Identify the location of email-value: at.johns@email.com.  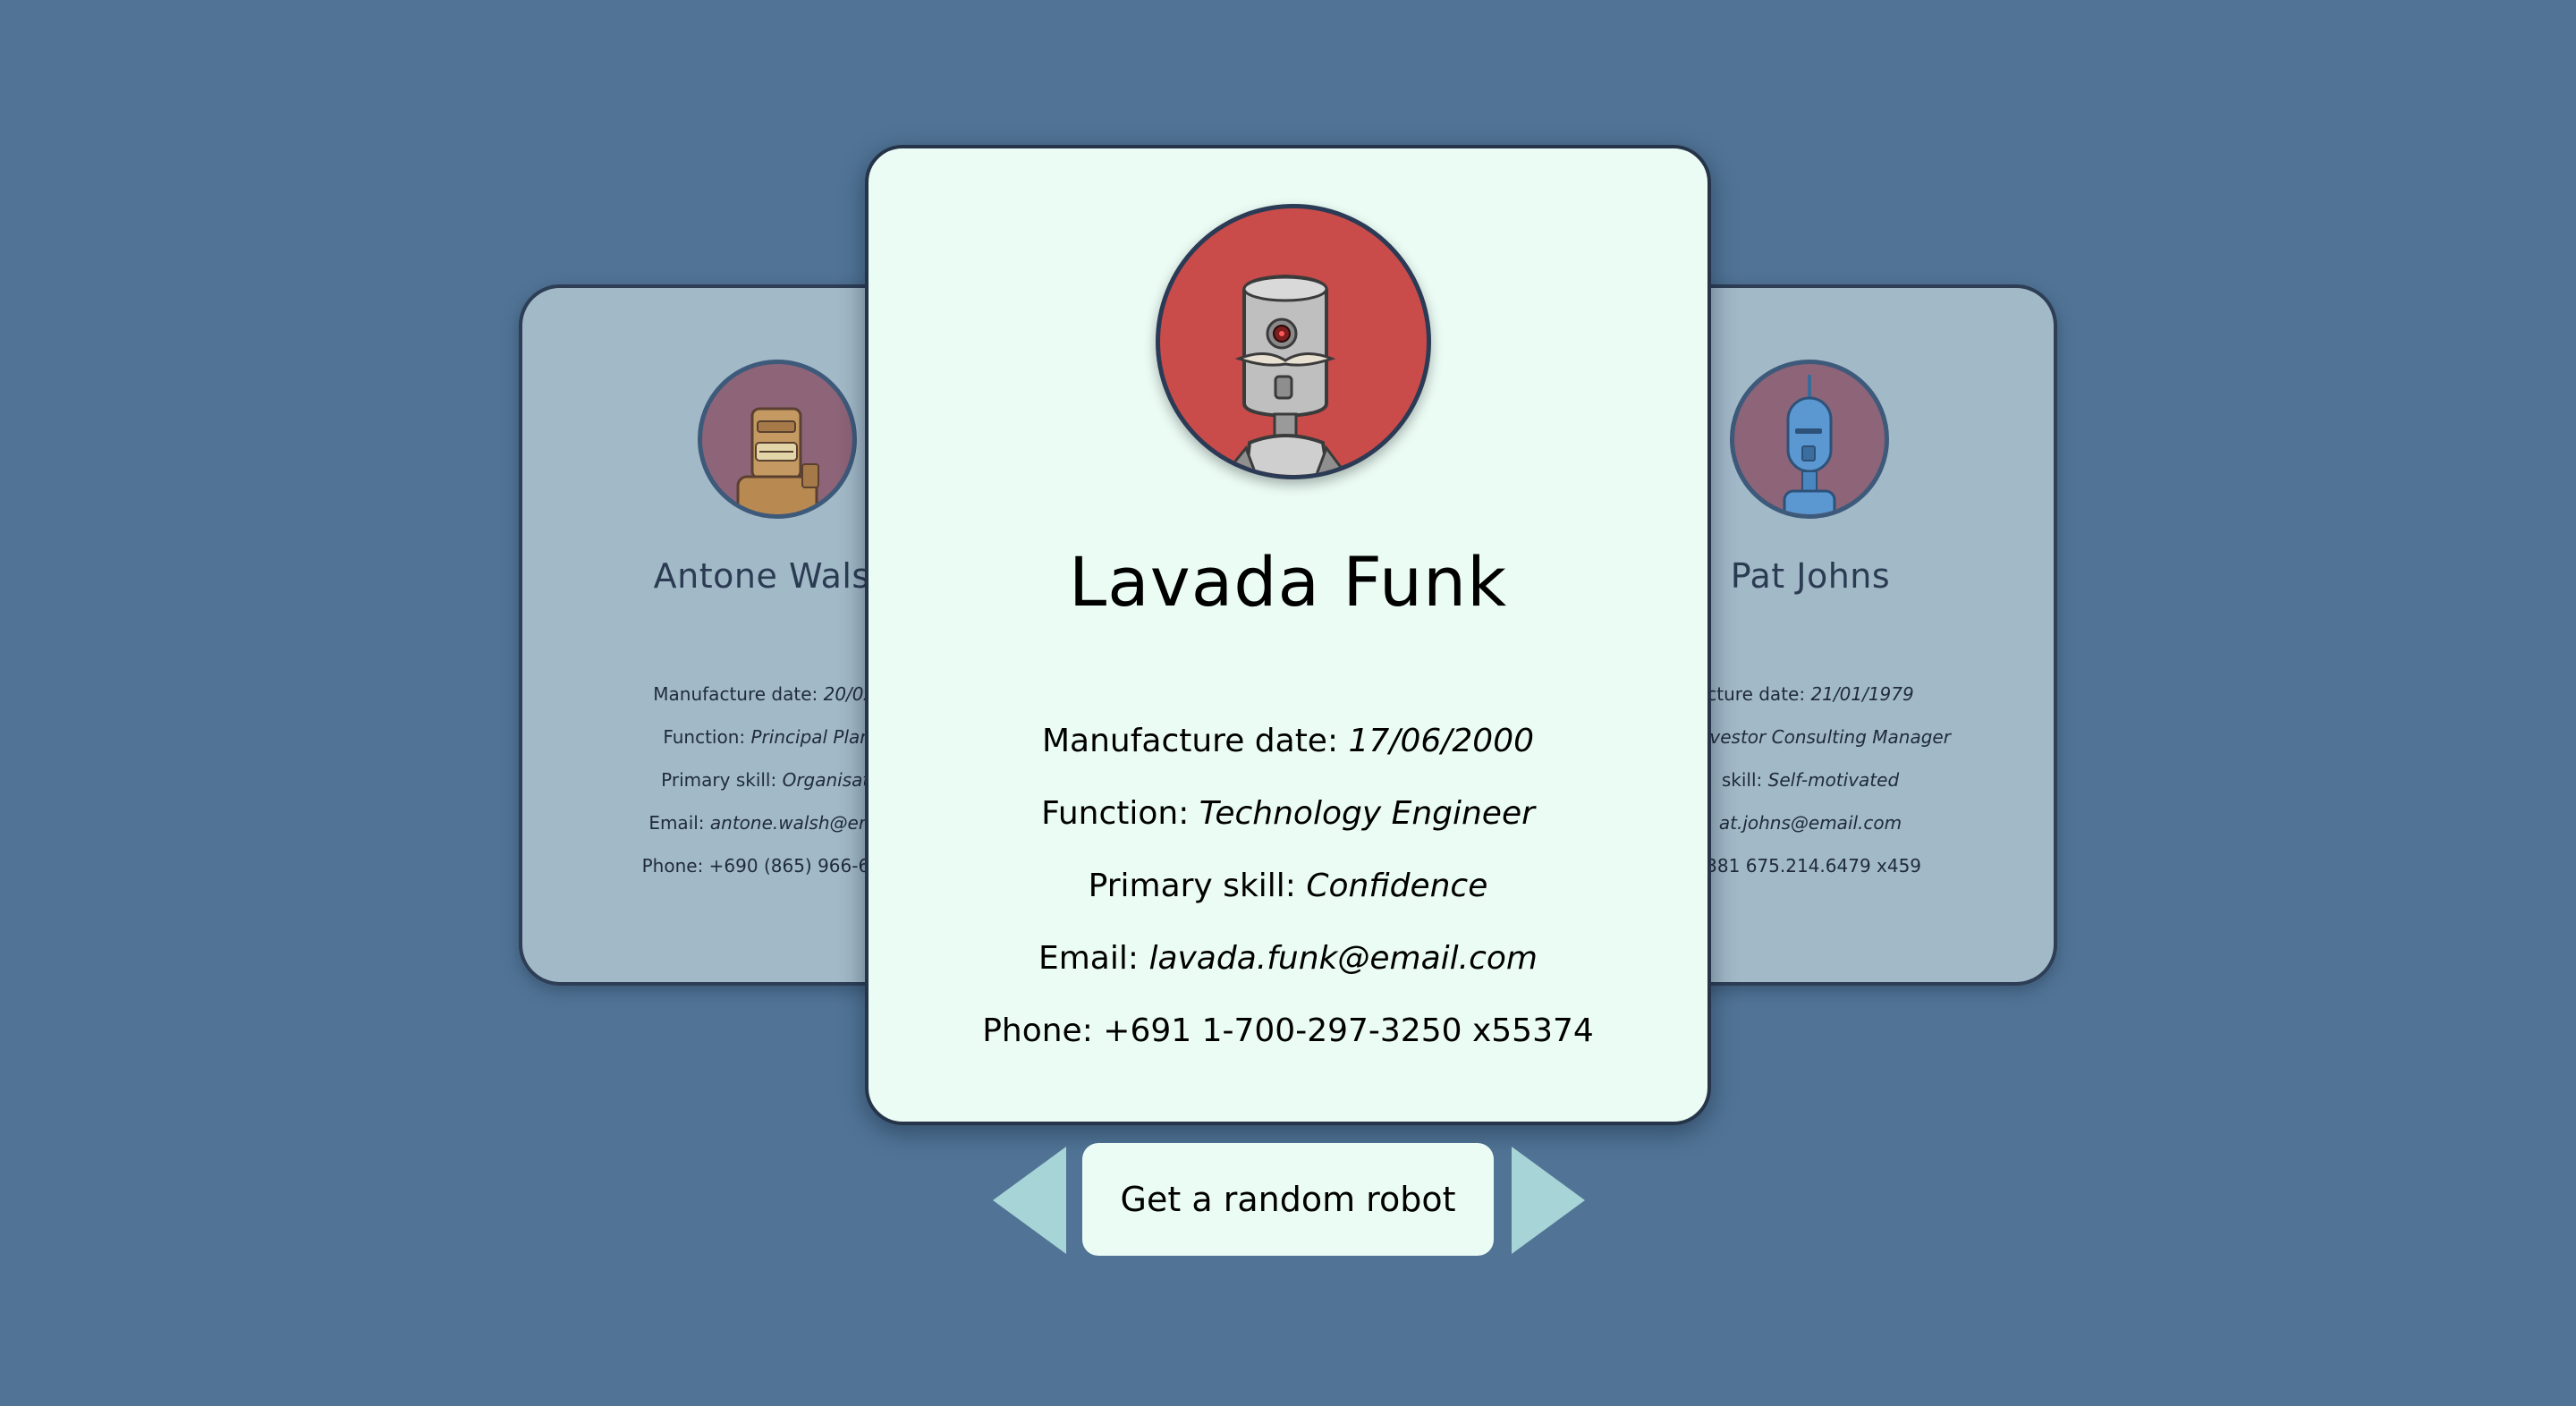
(1810, 823).